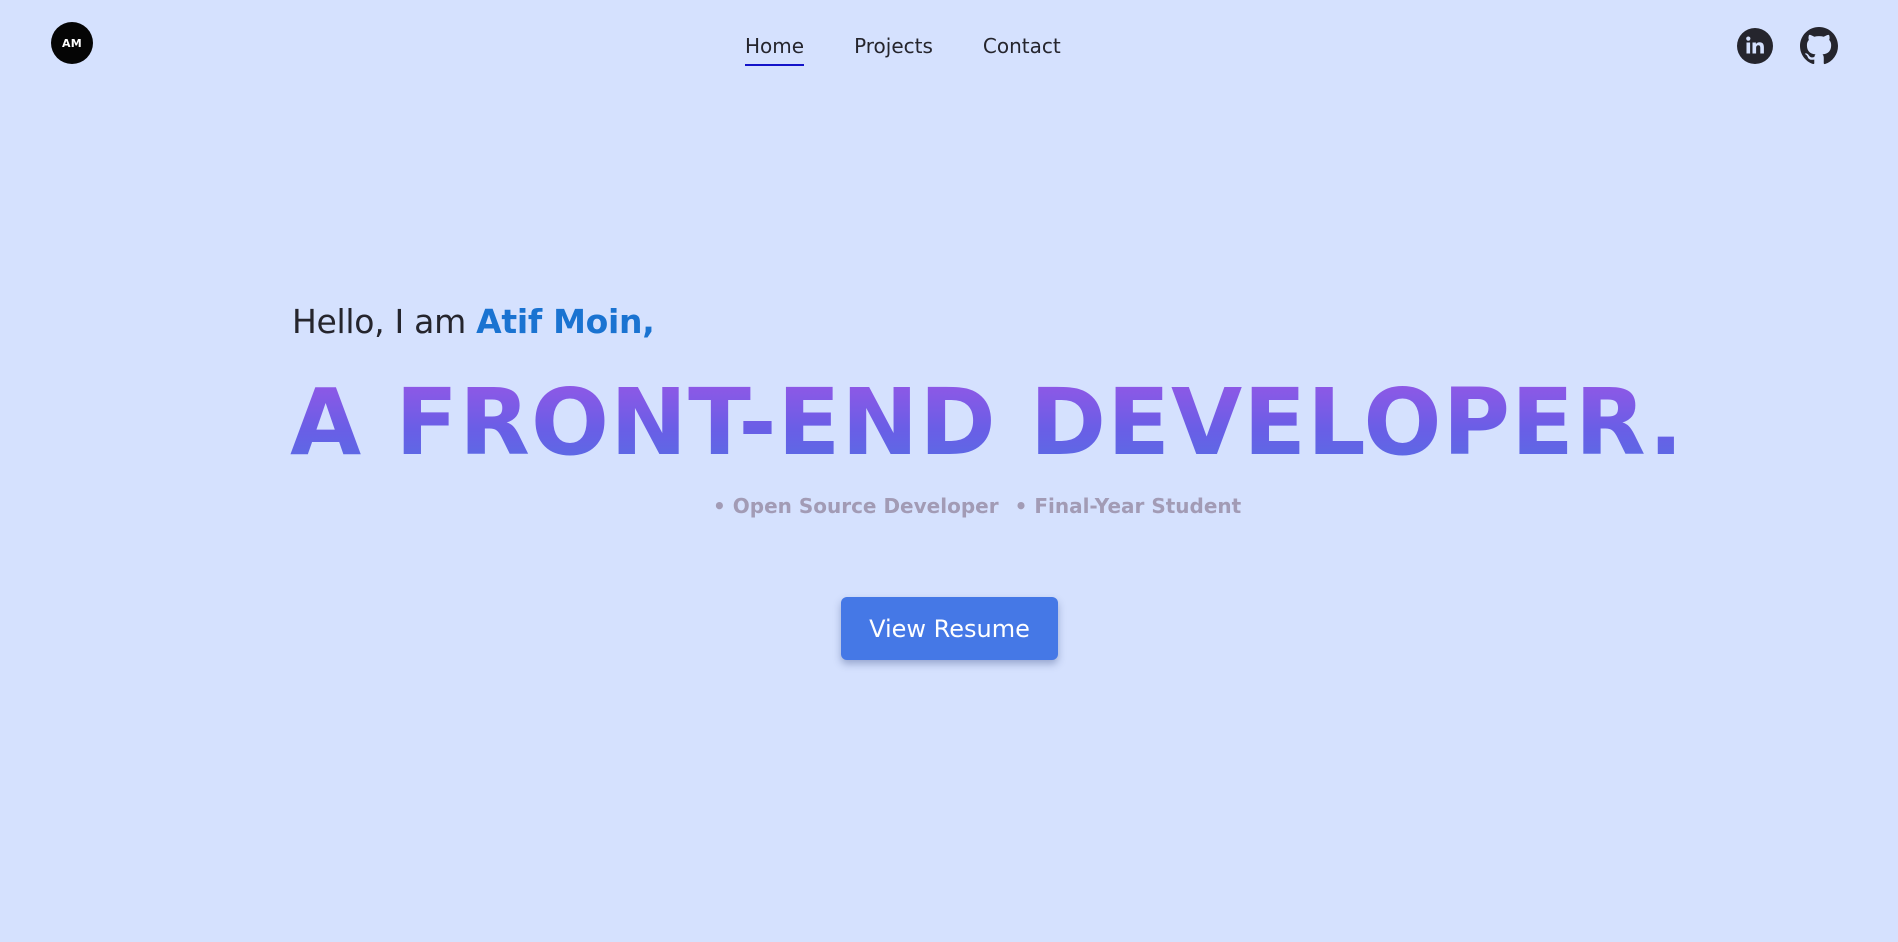 This screenshot has height=942, width=1898. I want to click on github-icon, so click(1819, 46).